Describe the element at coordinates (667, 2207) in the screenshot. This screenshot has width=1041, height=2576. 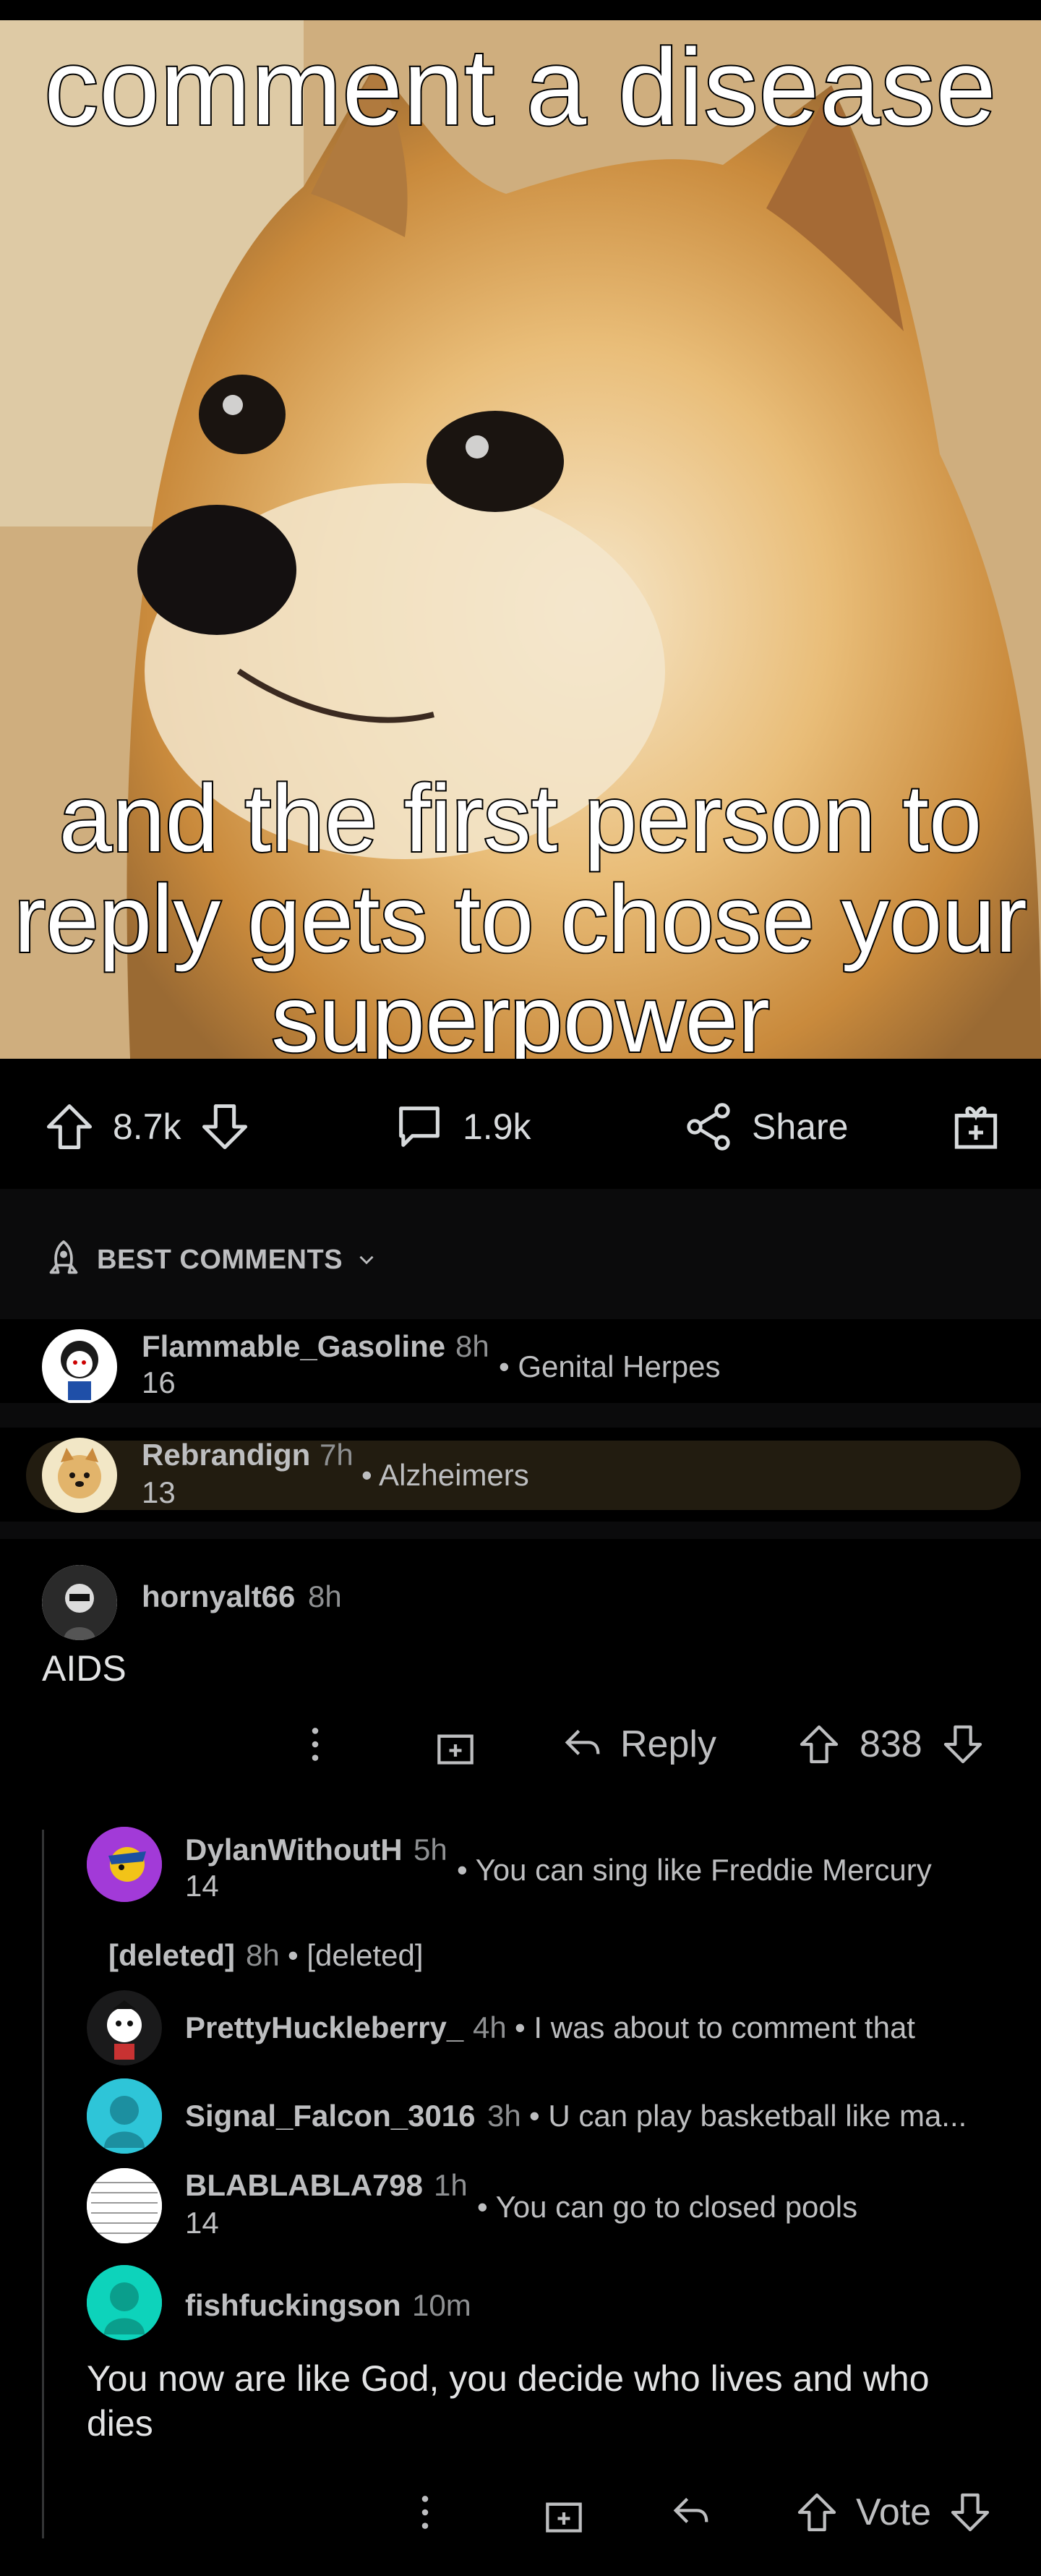
I see `comment-snippet: • You can go to closed pools` at that location.